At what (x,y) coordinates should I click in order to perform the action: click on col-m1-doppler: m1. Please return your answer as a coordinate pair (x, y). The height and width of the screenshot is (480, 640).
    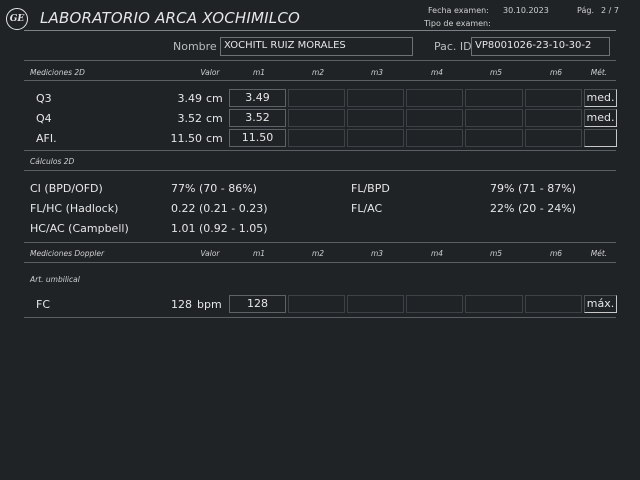
    Looking at the image, I should click on (259, 253).